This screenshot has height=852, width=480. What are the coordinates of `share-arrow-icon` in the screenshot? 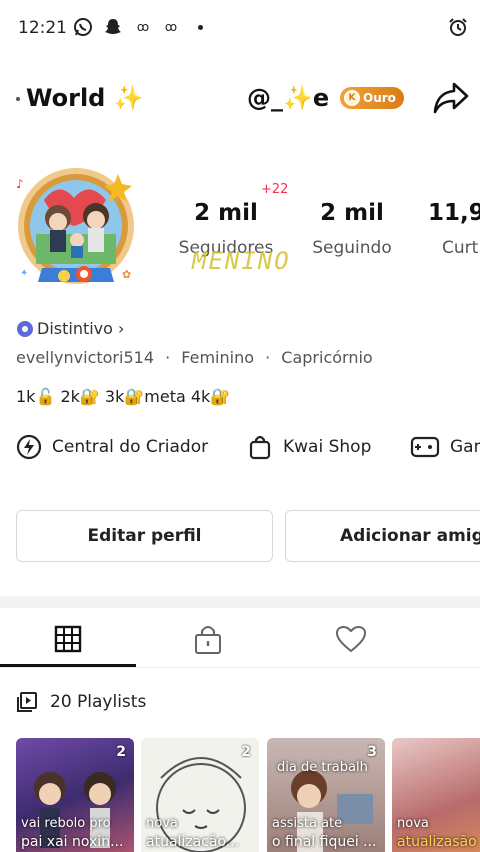 It's located at (451, 98).